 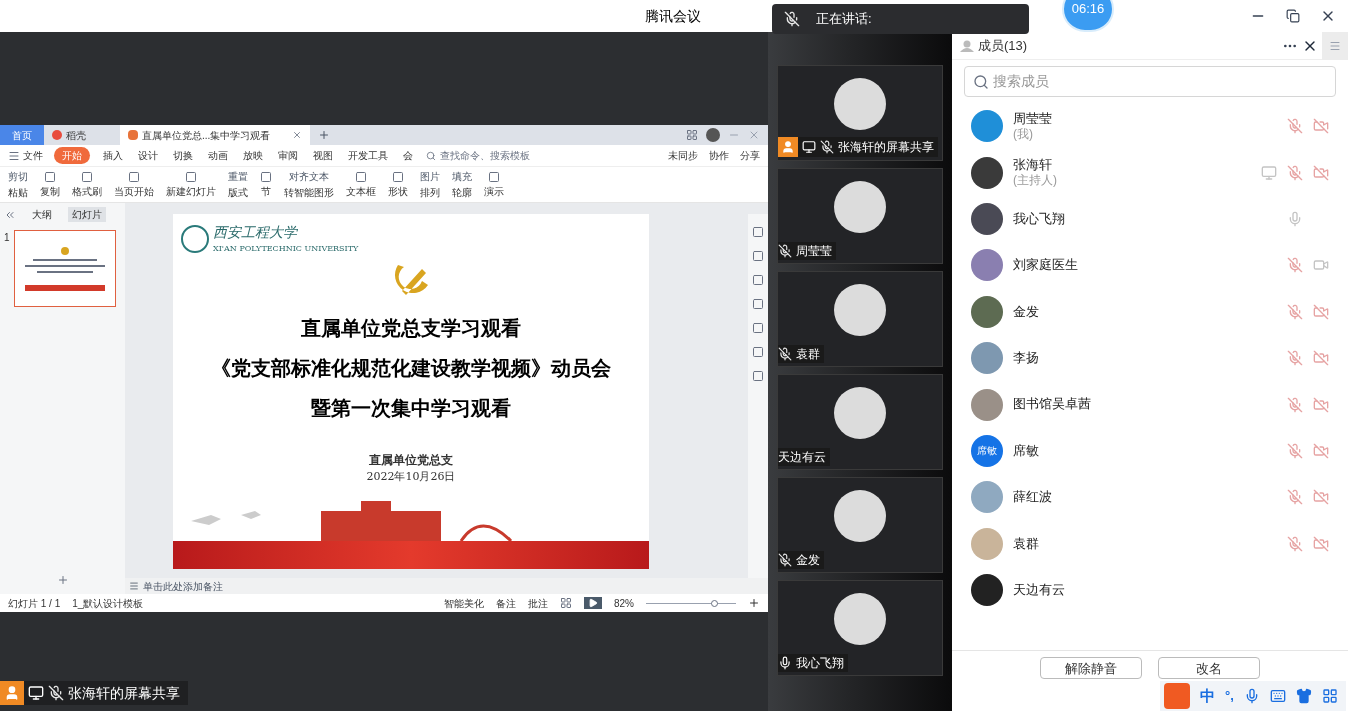 I want to click on ribbon-button: 演示, so click(x=494, y=191).